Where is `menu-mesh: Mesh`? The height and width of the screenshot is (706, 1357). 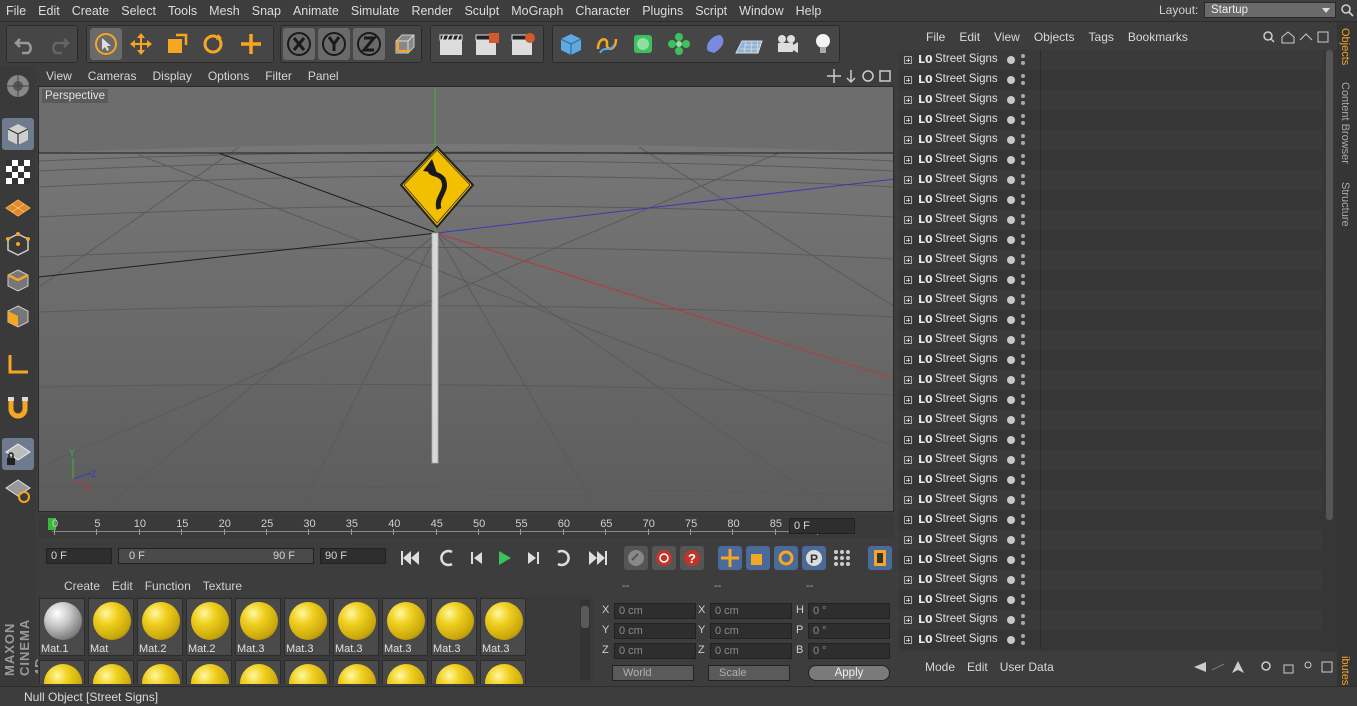
menu-mesh: Mesh is located at coordinates (224, 11).